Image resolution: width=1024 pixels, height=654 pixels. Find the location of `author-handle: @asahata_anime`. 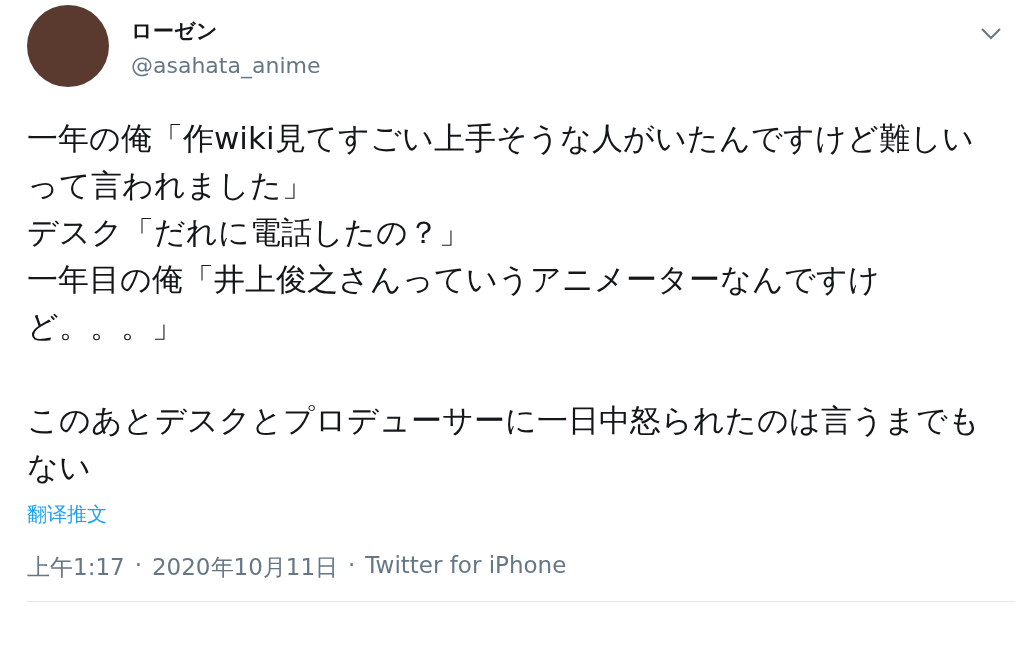

author-handle: @asahata_anime is located at coordinates (226, 65).